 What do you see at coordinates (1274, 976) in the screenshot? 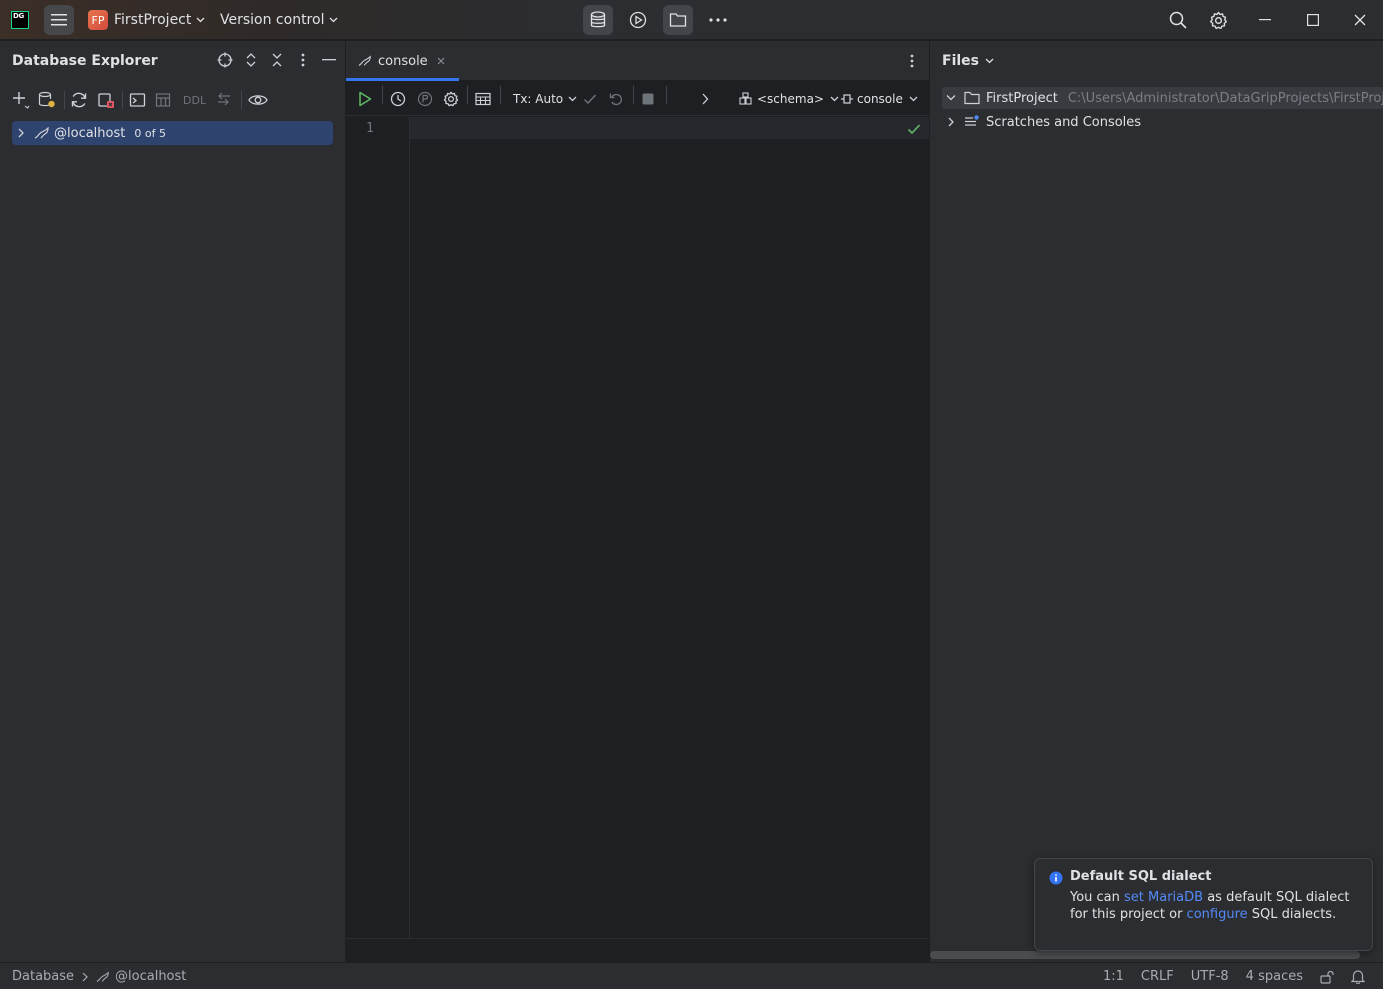
I see `indent-setting: 4 spaces` at bounding box center [1274, 976].